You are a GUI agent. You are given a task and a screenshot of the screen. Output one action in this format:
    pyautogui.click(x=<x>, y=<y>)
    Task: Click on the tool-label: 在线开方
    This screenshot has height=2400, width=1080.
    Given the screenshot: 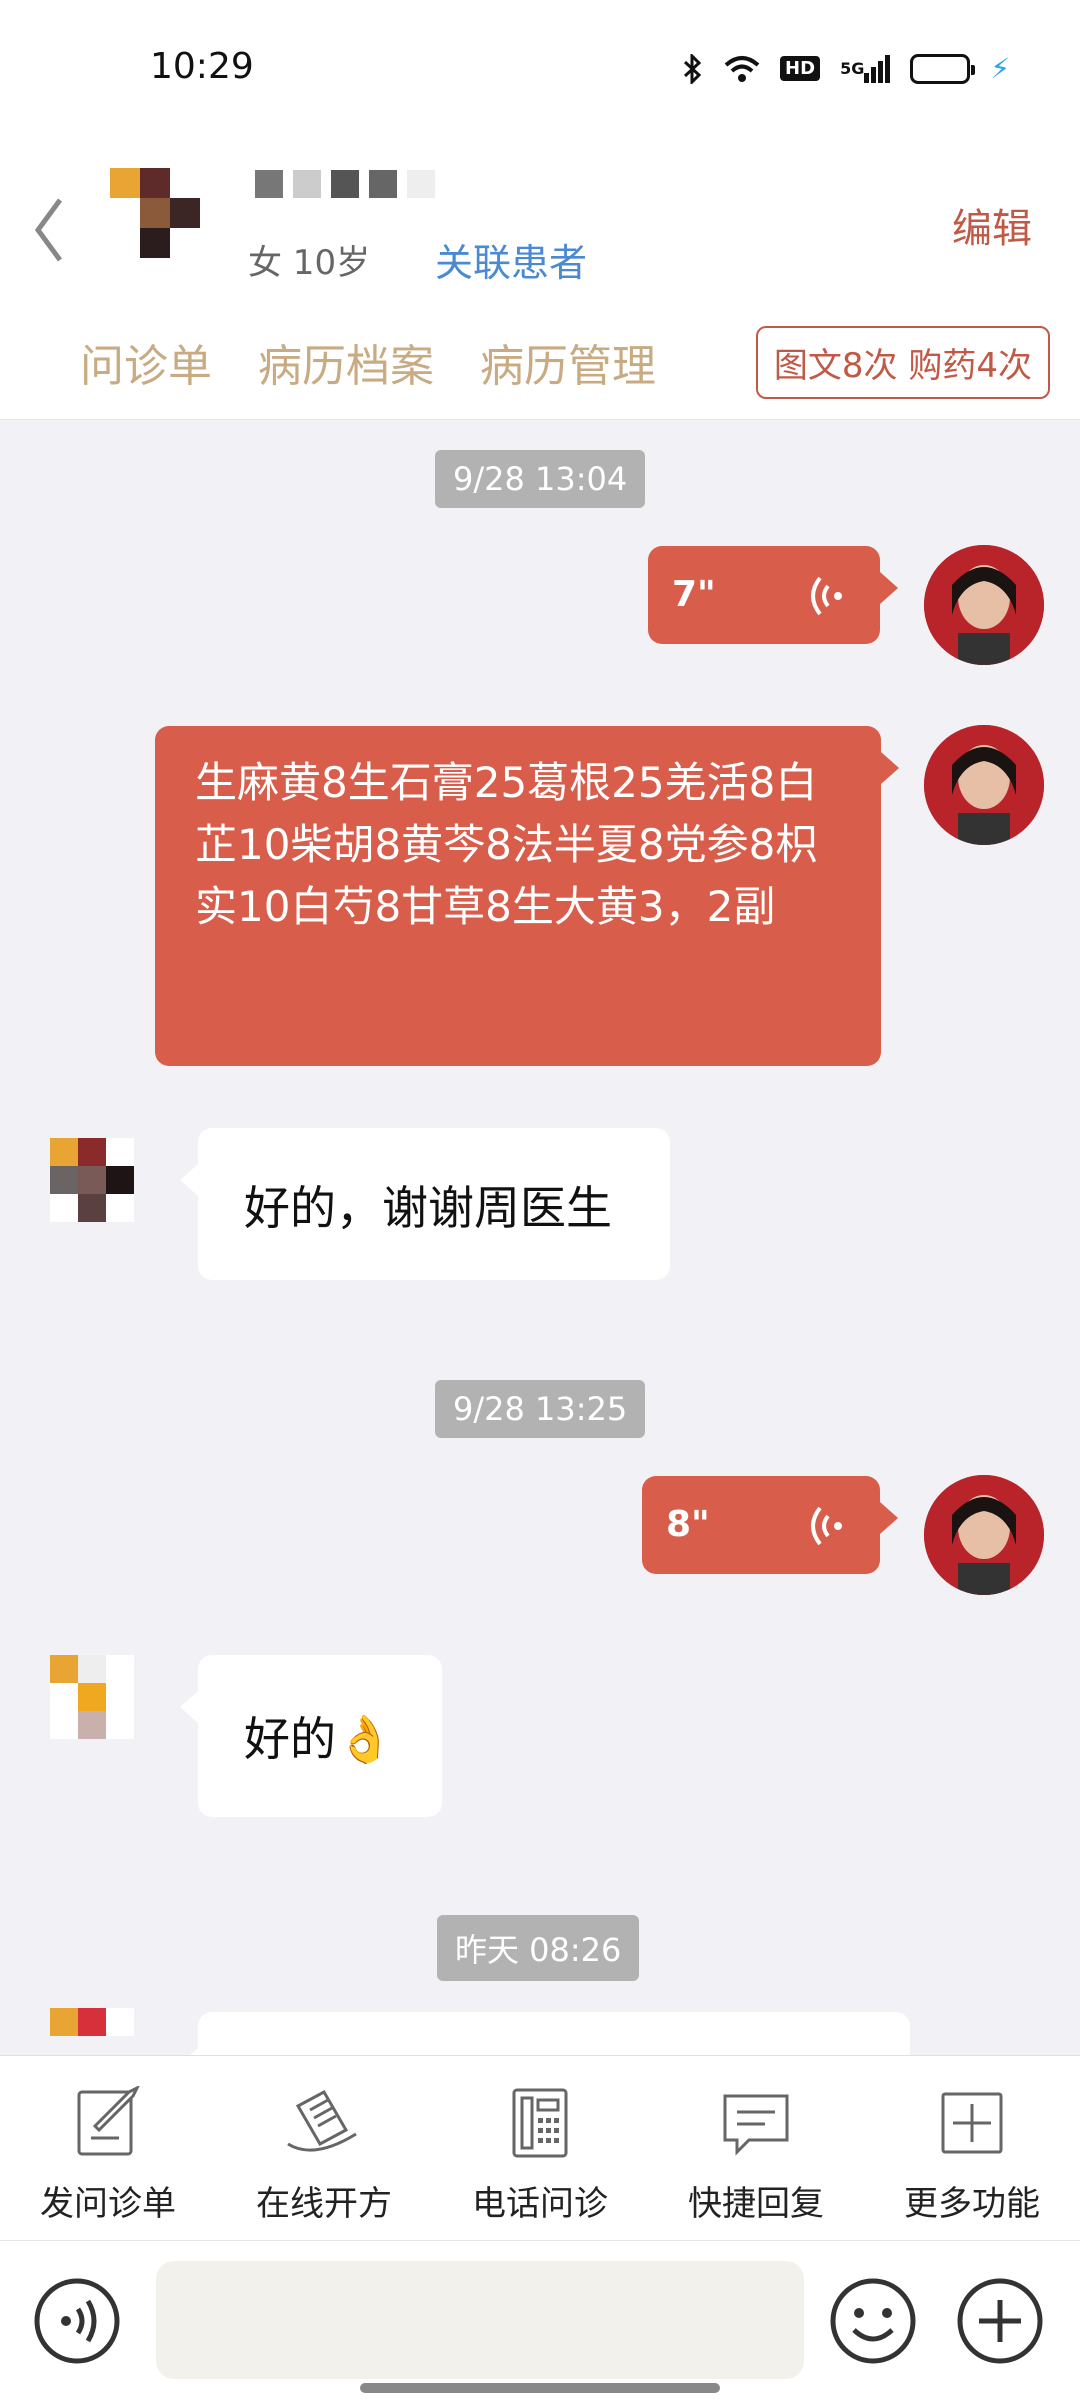 What is the action you would take?
    pyautogui.click(x=324, y=2204)
    